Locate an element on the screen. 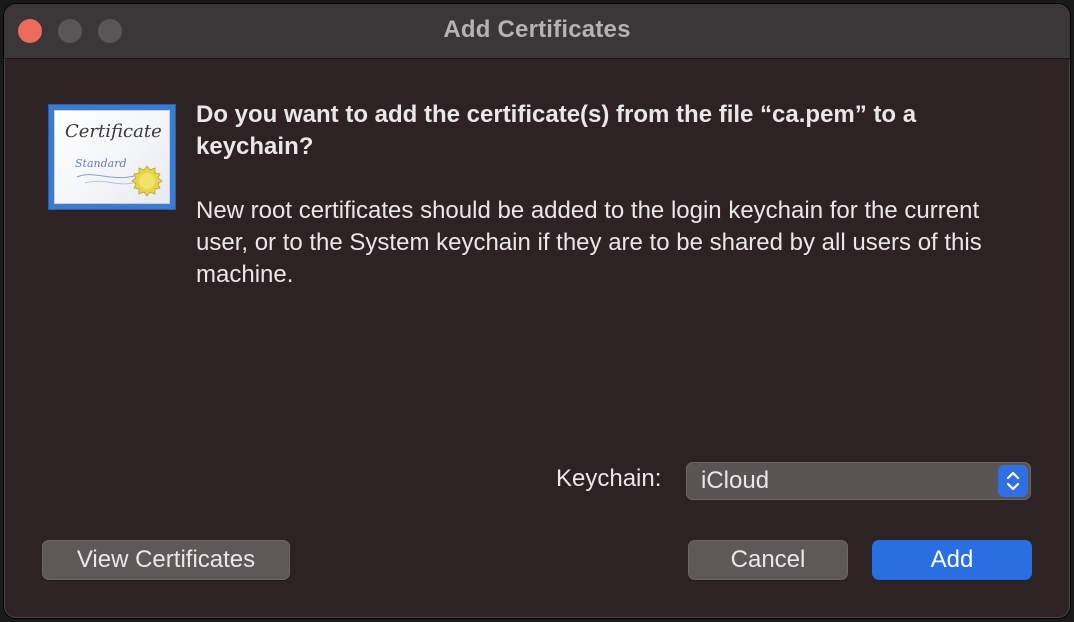 The width and height of the screenshot is (1074, 622). keychain-selected-value: iCloud is located at coordinates (735, 480).